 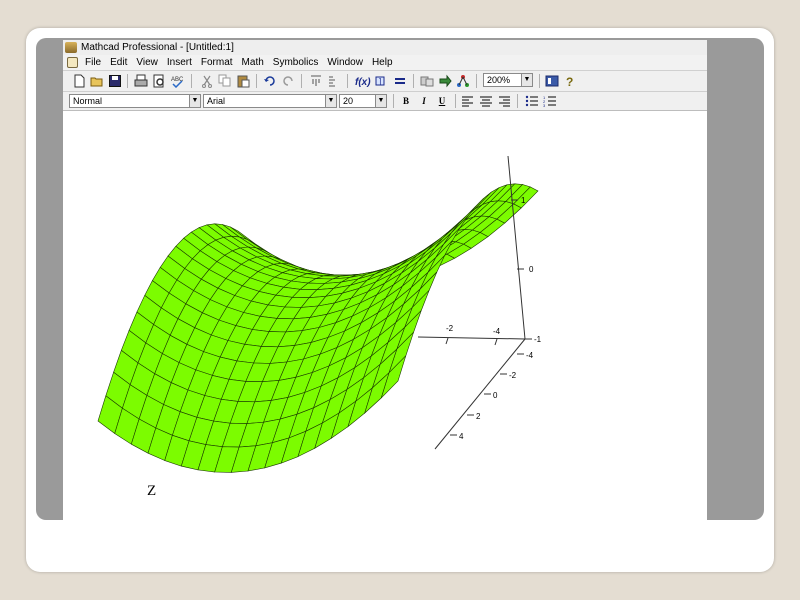 I want to click on paste-icon, so click(x=243, y=81).